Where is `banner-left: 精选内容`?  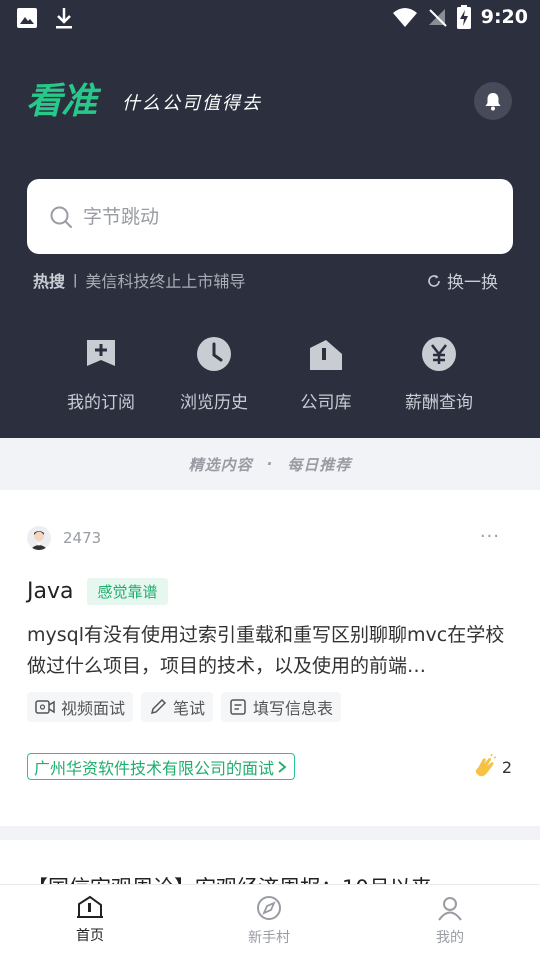
banner-left: 精选内容 is located at coordinates (220, 464).